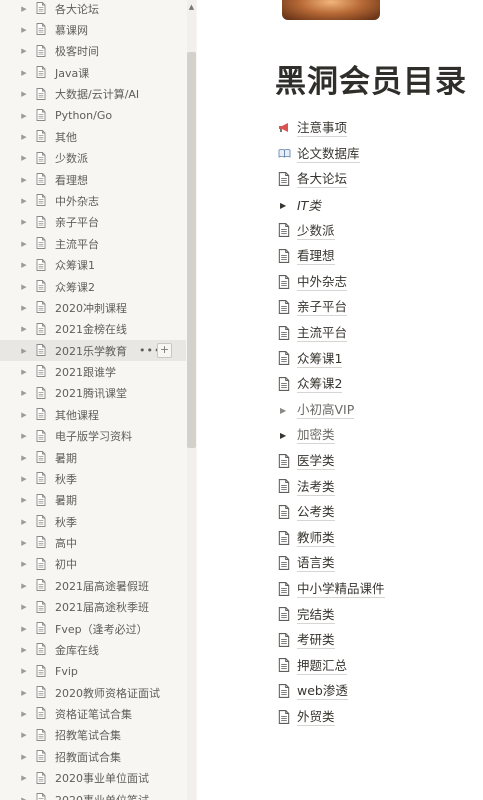  Describe the element at coordinates (376, 692) in the screenshot. I see `content-page-link: web渗透` at that location.